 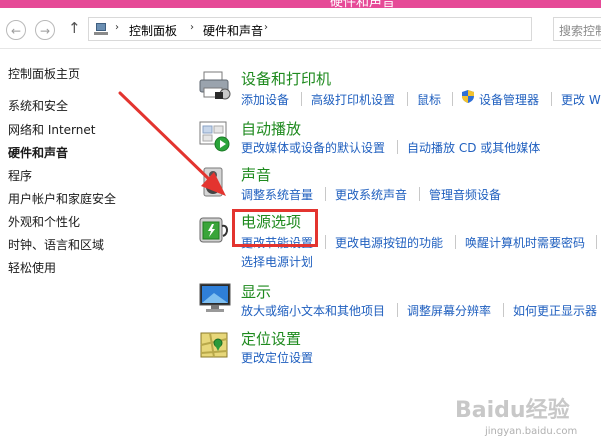 I want to click on watermark: Baidu经验 jingyan.baidu.com, so click(x=516, y=414).